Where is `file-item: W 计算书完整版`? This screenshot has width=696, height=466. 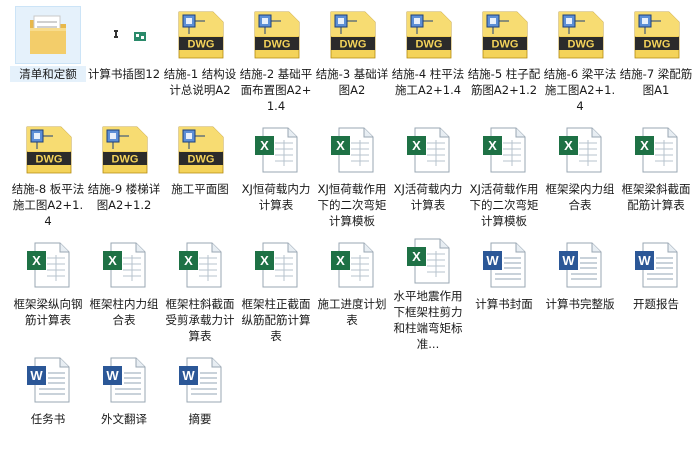
file-item: W 计算书完整版 is located at coordinates (580, 293).